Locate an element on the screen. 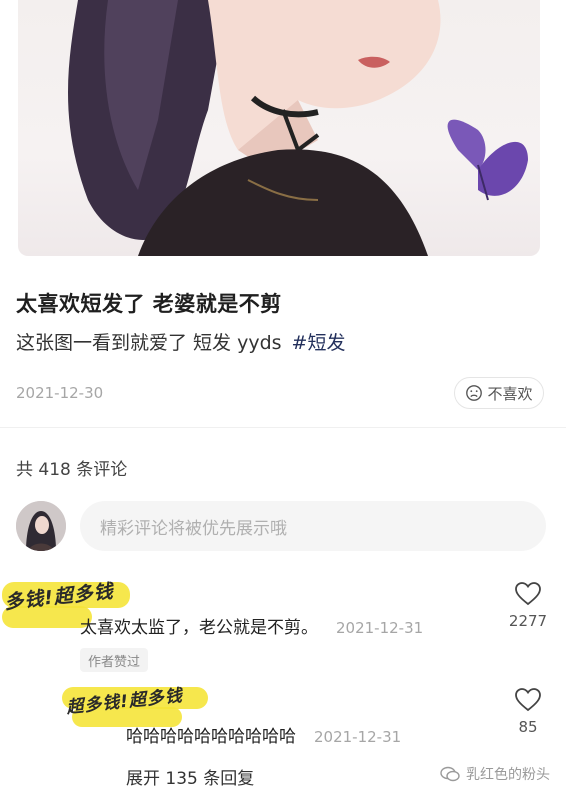 Image resolution: width=566 pixels, height=800 pixels. user-avatar-image is located at coordinates (41, 526).